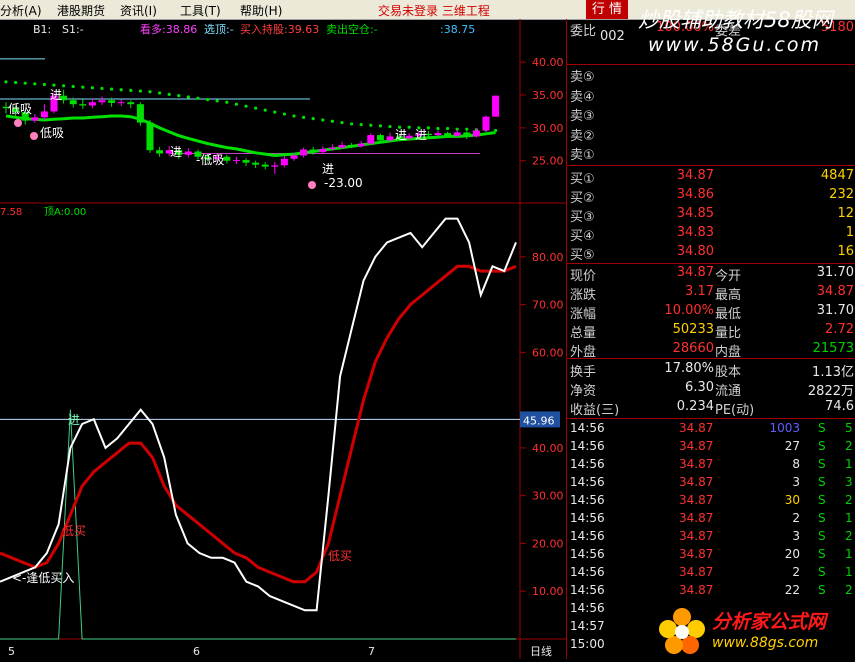 This screenshot has width=855, height=662. Describe the element at coordinates (841, 194) in the screenshot. I see `buy-volume: 232` at that location.